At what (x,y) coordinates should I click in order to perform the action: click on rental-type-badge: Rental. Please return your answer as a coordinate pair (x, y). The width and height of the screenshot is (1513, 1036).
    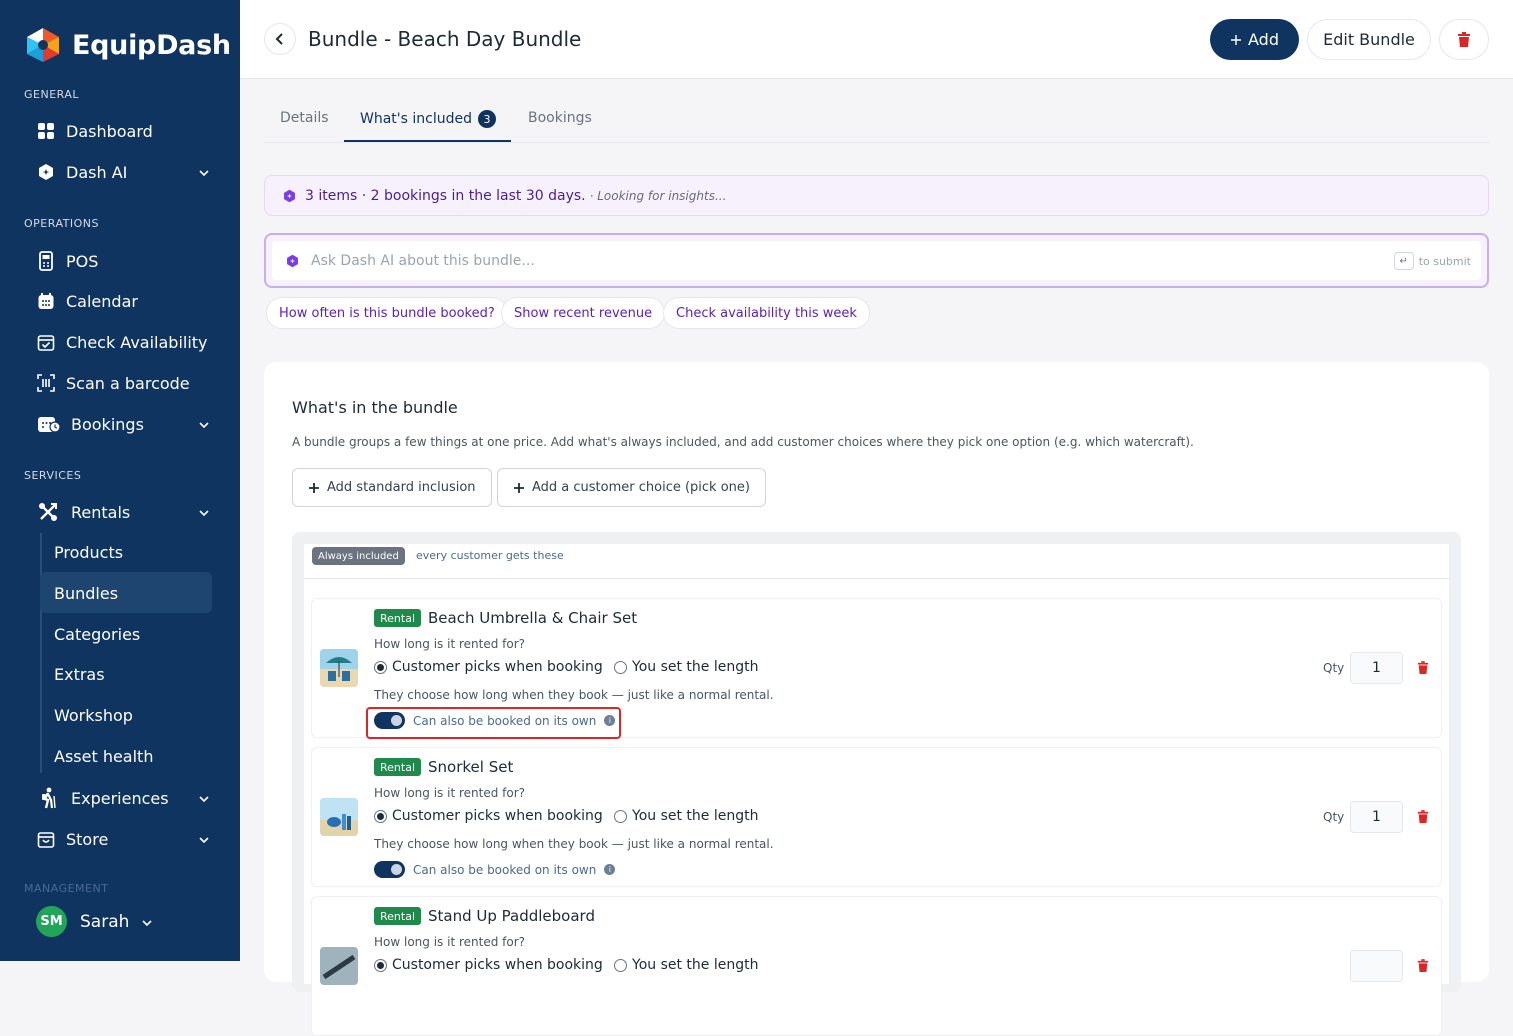
    Looking at the image, I should click on (397, 767).